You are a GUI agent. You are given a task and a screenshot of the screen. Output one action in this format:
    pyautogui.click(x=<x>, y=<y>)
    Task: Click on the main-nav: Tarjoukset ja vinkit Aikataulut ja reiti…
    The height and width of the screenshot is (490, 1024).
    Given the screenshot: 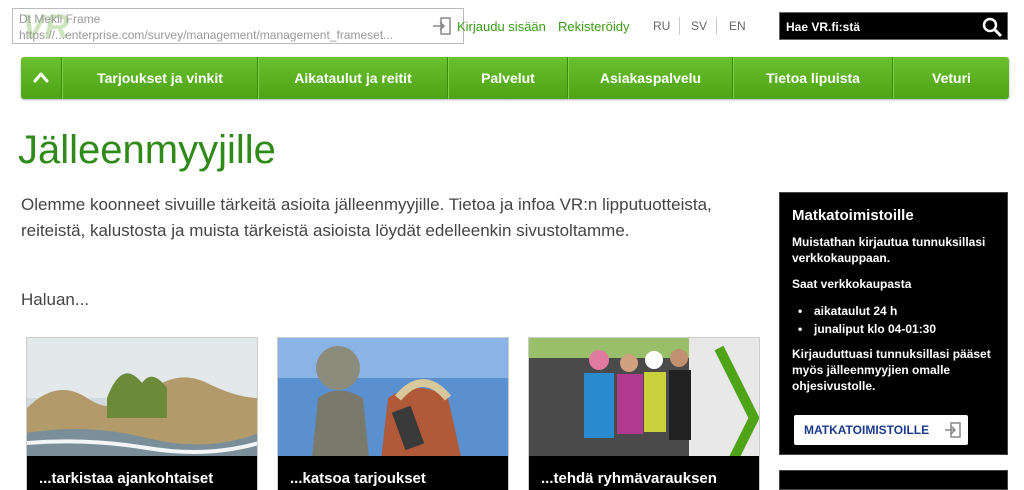 What is the action you would take?
    pyautogui.click(x=515, y=78)
    